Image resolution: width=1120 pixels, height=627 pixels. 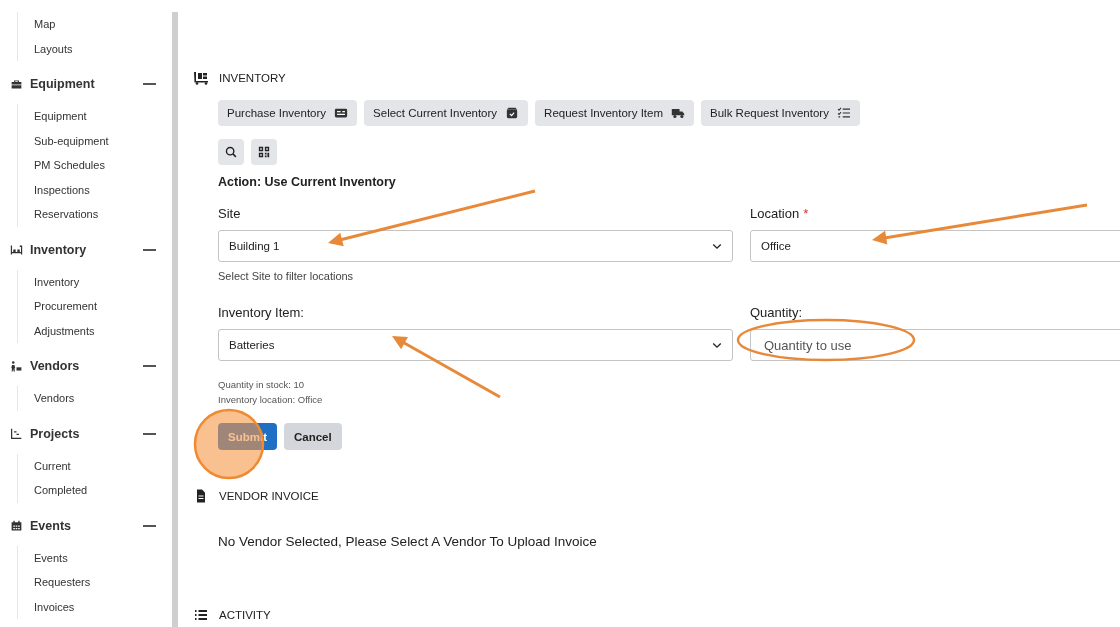 I want to click on sidebar-item: Inspections, so click(x=103, y=189).